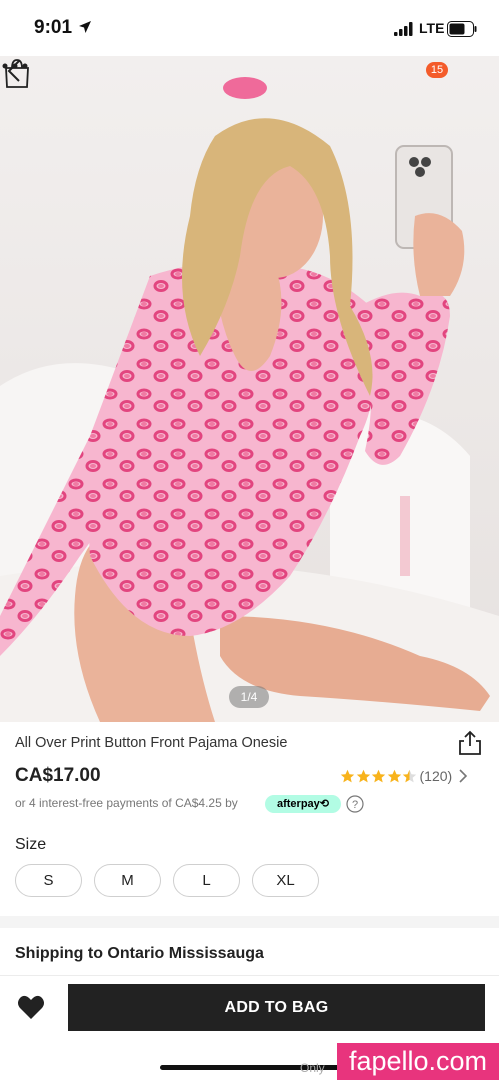  Describe the element at coordinates (249, 697) in the screenshot. I see `gallery-pager: 1/4` at that location.